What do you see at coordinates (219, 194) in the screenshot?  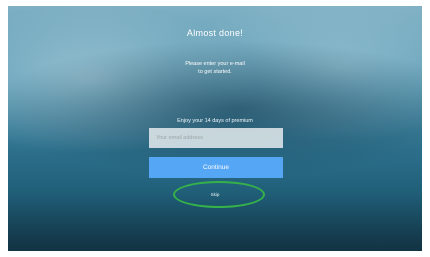 I see `skip-highlight-ring` at bounding box center [219, 194].